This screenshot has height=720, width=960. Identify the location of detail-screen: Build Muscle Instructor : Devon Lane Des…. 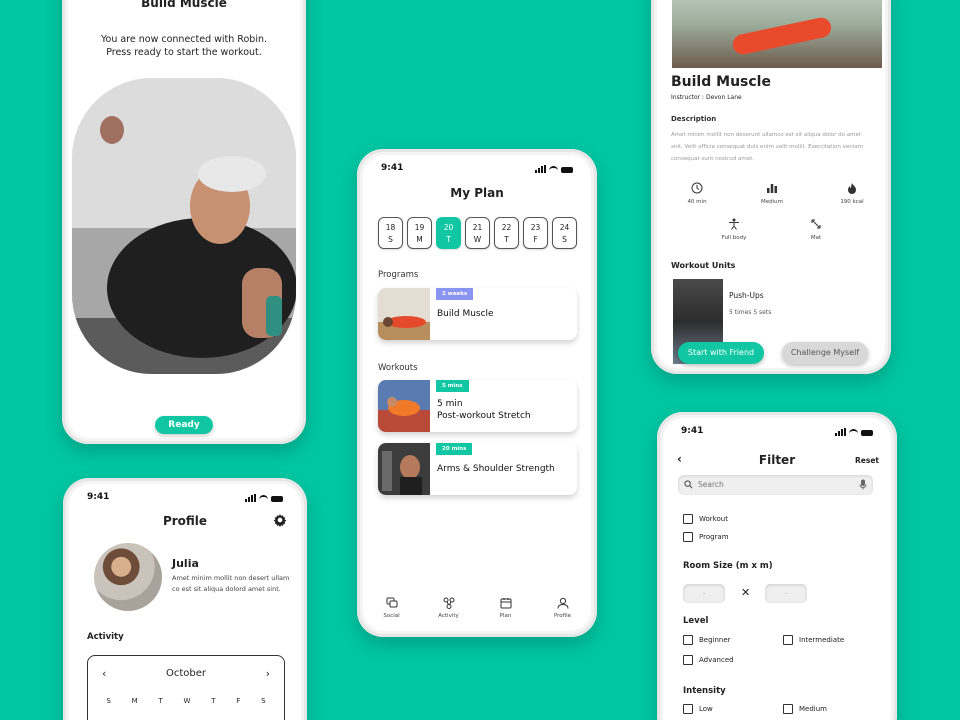
(771, 184).